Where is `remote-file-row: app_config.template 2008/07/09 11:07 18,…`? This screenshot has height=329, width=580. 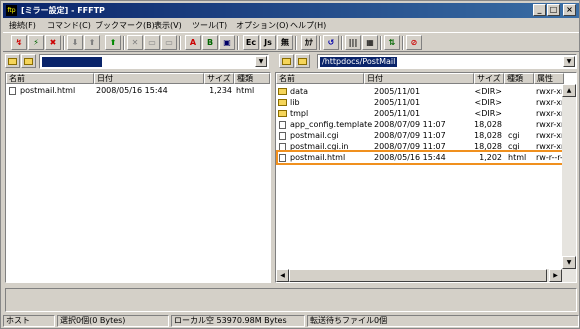
remote-file-row: app_config.template 2008/07/09 11:07 18,… is located at coordinates (426, 124).